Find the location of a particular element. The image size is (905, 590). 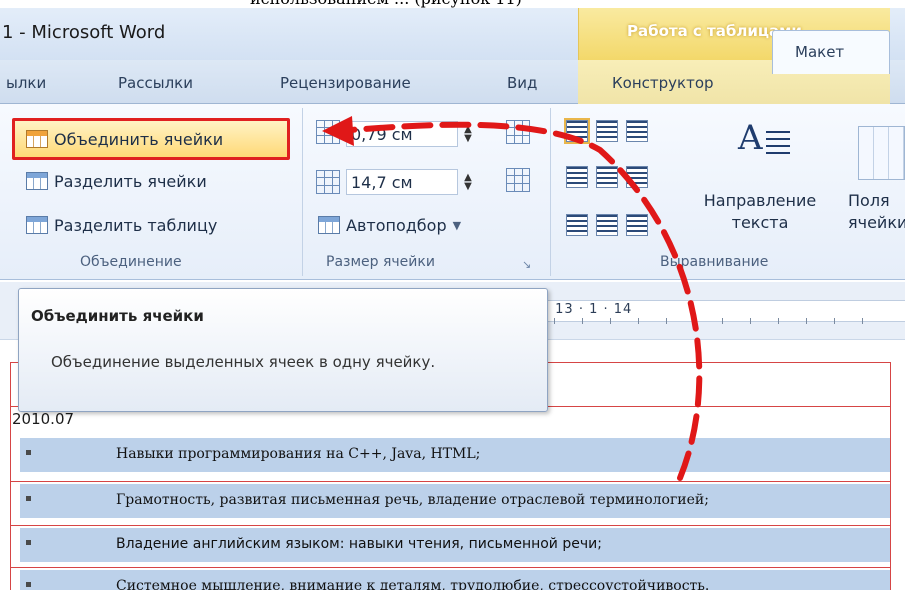

cell-size-group-label: Размер ячейки is located at coordinates (380, 262).